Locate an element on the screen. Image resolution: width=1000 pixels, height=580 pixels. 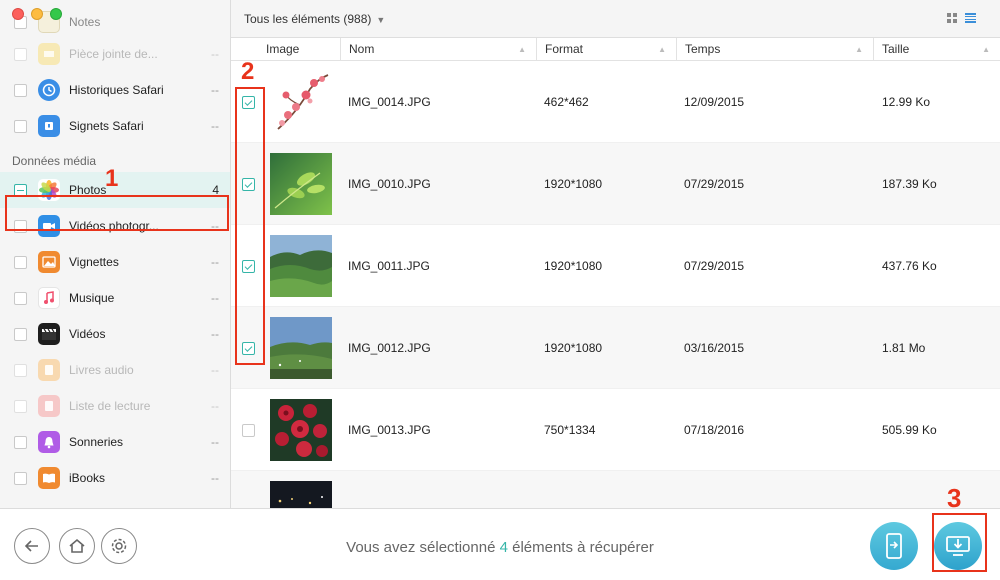
audiobook-icon is located at coordinates (49, 370).